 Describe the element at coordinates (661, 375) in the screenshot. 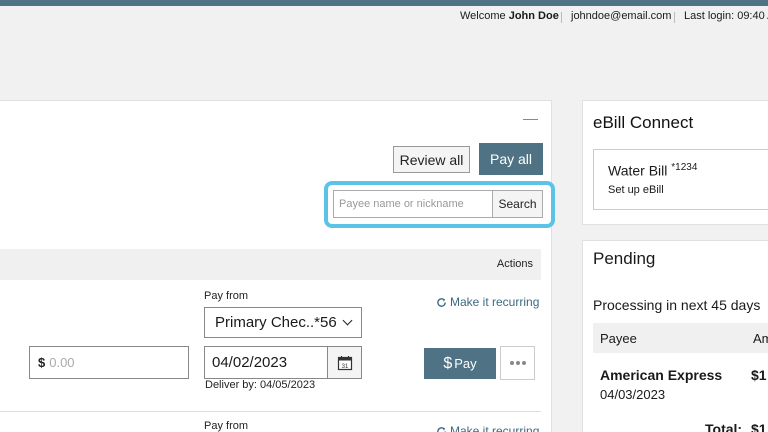

I see `pending-row-payee: American Express` at that location.